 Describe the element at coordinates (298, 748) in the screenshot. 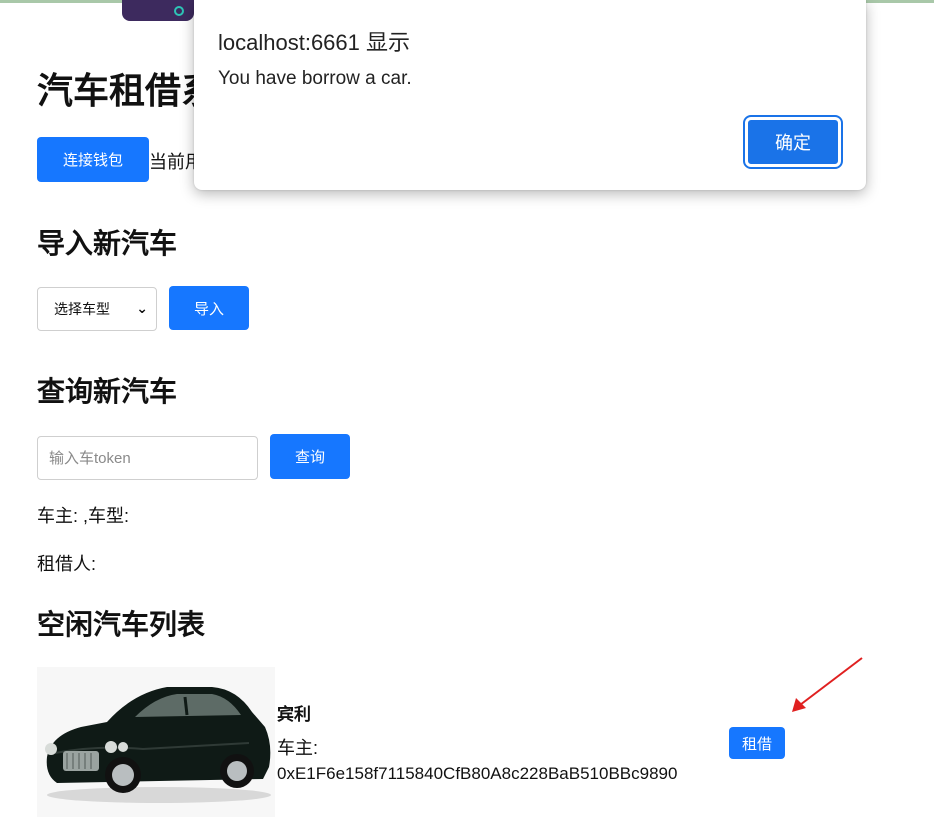

I see `car-owner-label: 车主:` at that location.